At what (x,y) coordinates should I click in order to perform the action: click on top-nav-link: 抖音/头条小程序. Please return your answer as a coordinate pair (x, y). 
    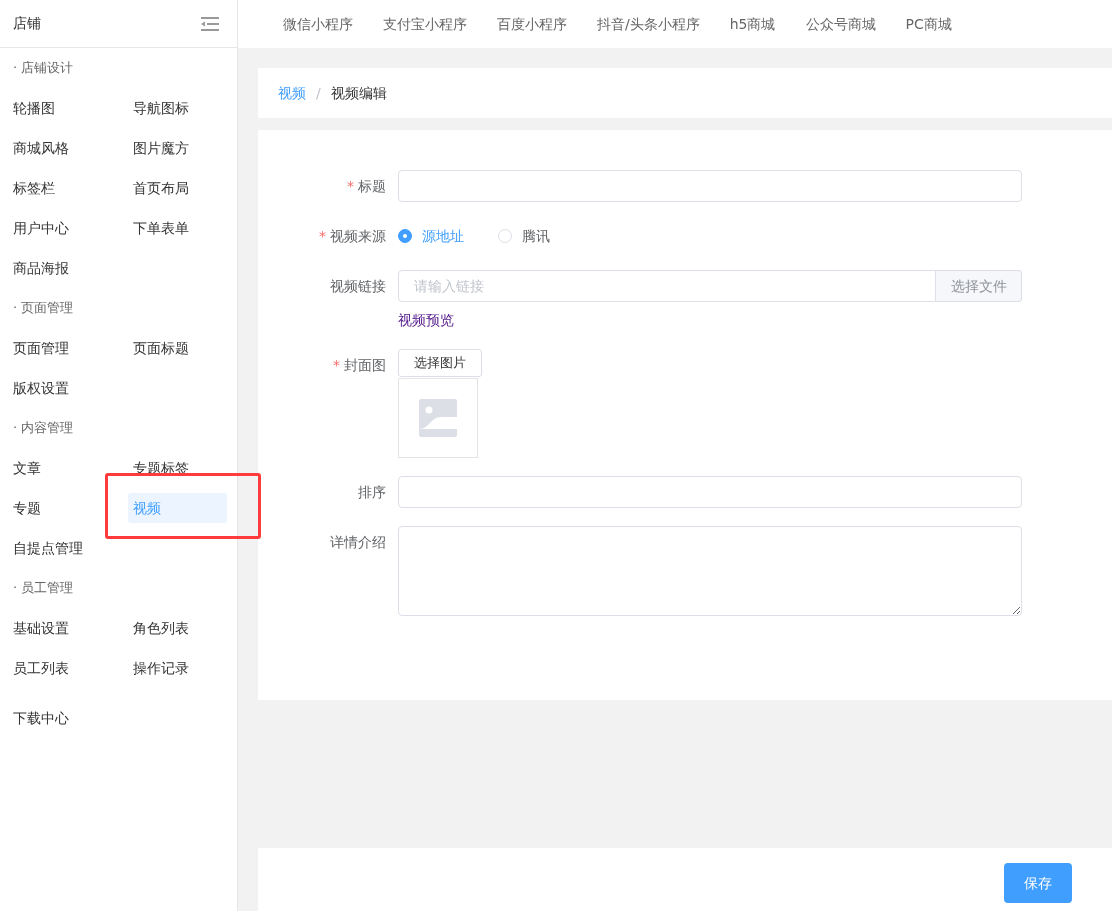
    Looking at the image, I should click on (648, 24).